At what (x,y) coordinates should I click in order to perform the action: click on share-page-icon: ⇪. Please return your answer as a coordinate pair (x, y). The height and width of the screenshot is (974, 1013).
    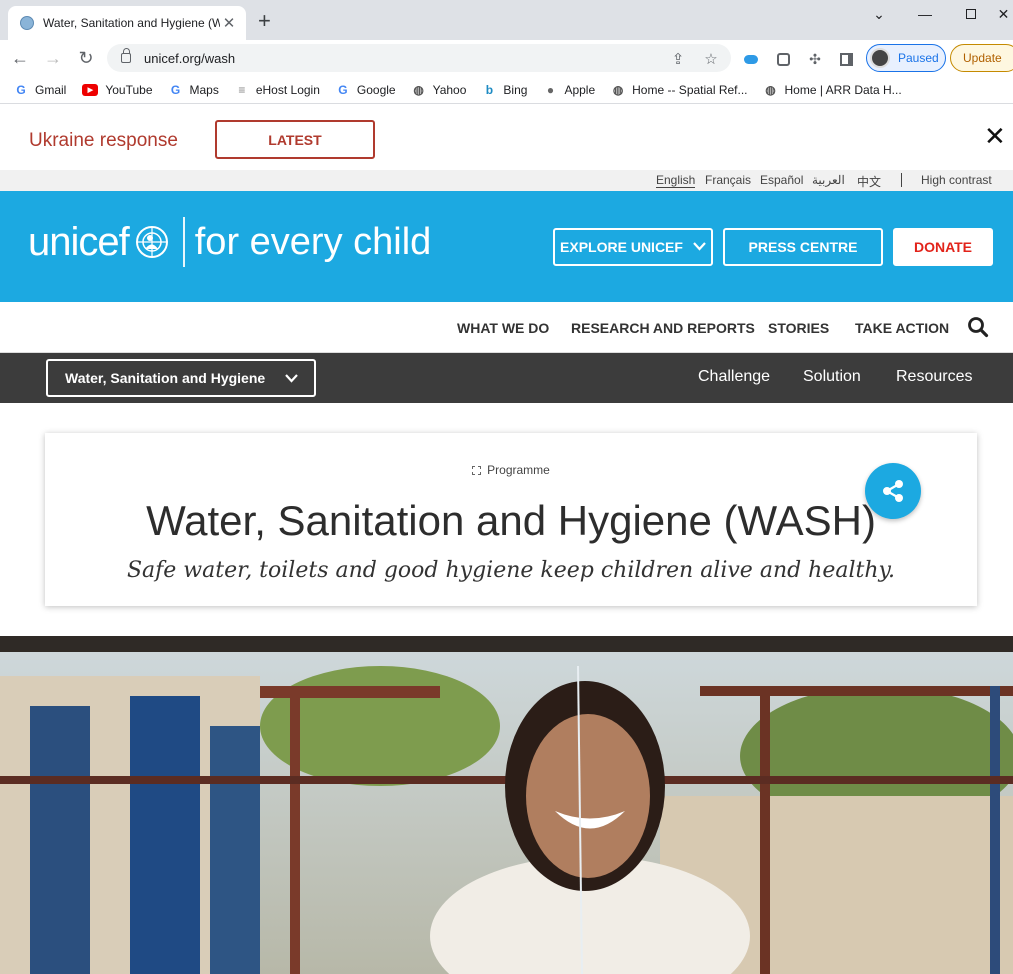
    Looking at the image, I should click on (678, 59).